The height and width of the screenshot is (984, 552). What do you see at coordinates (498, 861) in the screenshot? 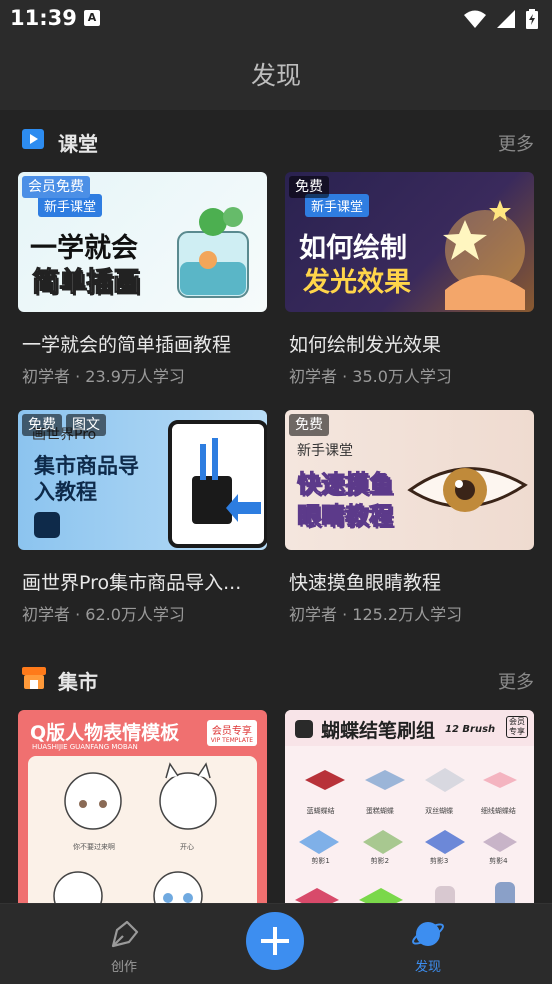
I see `bow-label: 剪影4` at bounding box center [498, 861].